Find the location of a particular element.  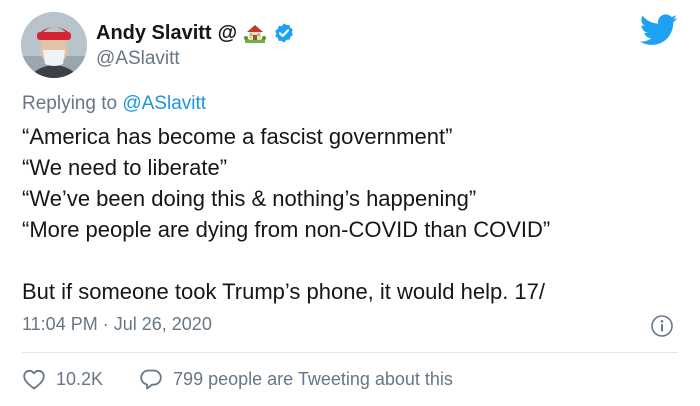

verified-badge-icon is located at coordinates (284, 33).